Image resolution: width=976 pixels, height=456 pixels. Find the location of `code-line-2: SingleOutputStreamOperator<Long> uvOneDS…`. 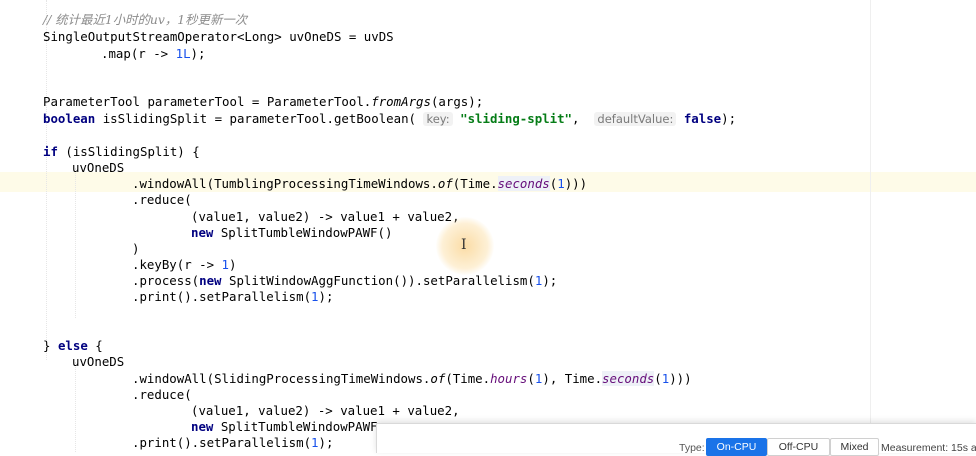

code-line-2: SingleOutputStreamOperator<Long> uvOneDS… is located at coordinates (218, 36).